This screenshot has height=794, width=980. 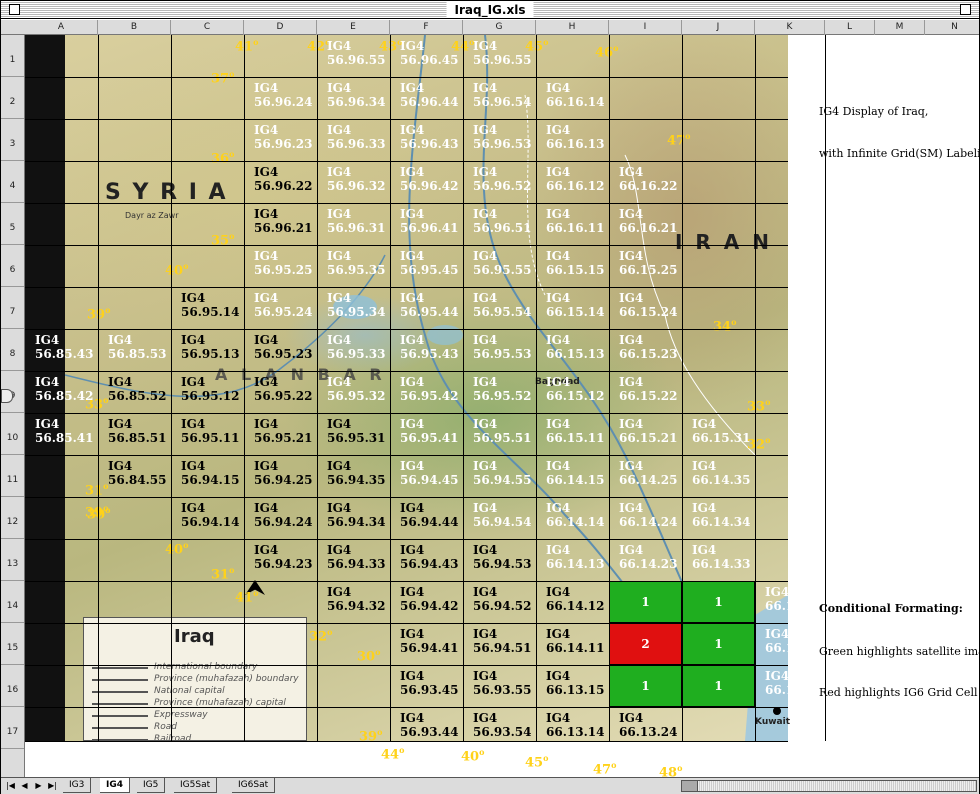 What do you see at coordinates (280, 434) in the screenshot?
I see `grid-cell-D10: IG4 56.95.21` at bounding box center [280, 434].